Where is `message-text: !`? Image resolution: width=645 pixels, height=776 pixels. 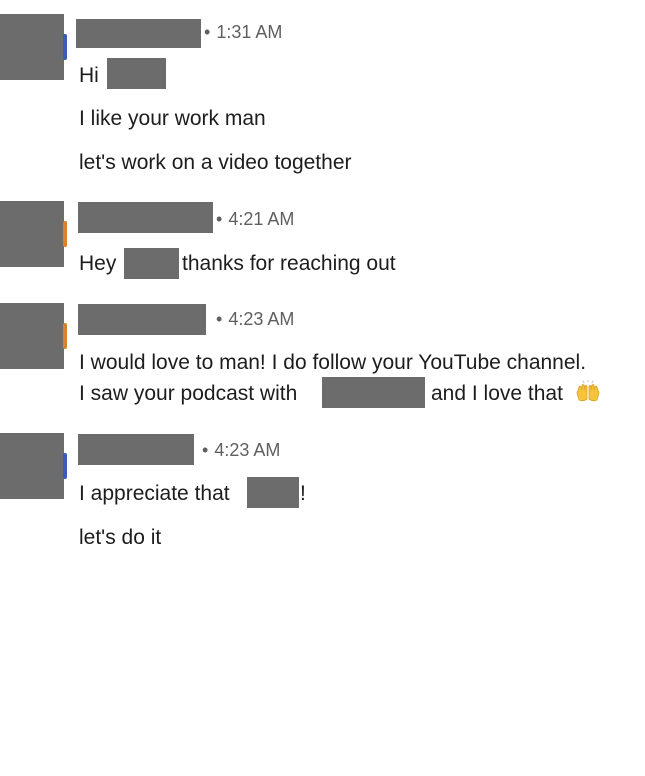
message-text: ! is located at coordinates (303, 493).